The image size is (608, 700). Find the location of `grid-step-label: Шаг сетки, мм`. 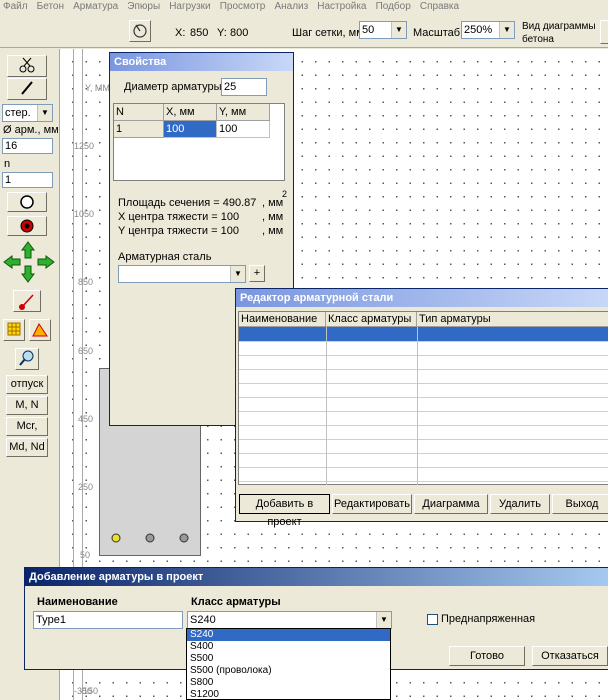

grid-step-label: Шаг сетки, мм is located at coordinates (328, 33).